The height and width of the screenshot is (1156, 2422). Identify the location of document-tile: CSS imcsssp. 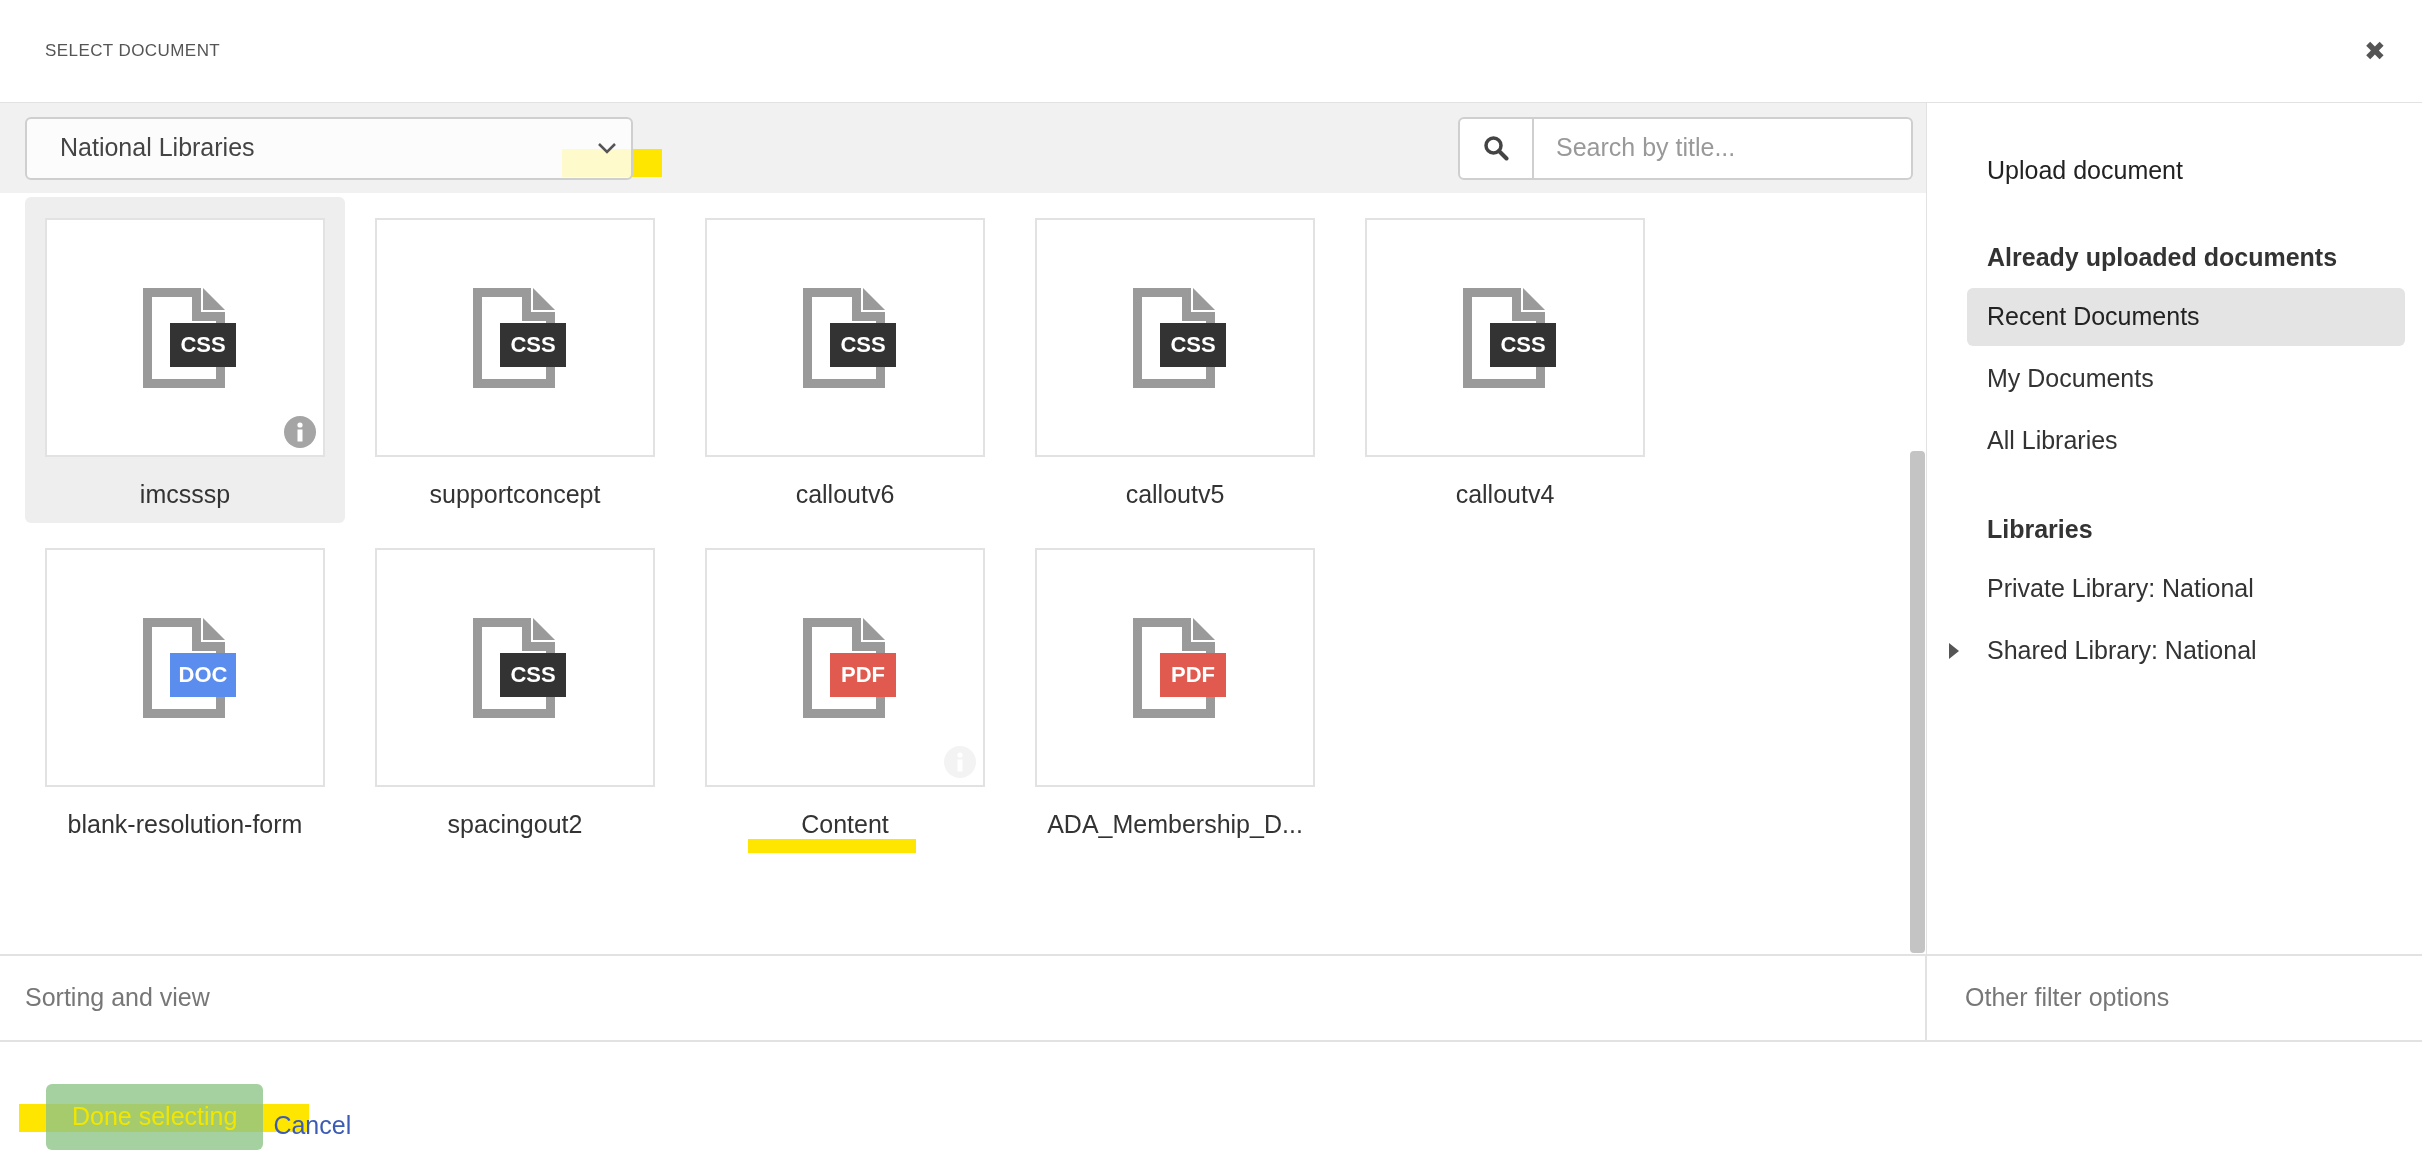
(185, 360).